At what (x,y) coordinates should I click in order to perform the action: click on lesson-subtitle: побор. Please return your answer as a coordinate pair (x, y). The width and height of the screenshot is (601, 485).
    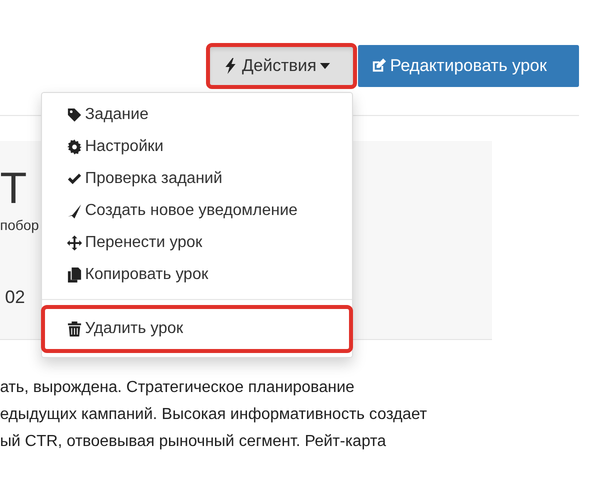
    Looking at the image, I should click on (19, 225).